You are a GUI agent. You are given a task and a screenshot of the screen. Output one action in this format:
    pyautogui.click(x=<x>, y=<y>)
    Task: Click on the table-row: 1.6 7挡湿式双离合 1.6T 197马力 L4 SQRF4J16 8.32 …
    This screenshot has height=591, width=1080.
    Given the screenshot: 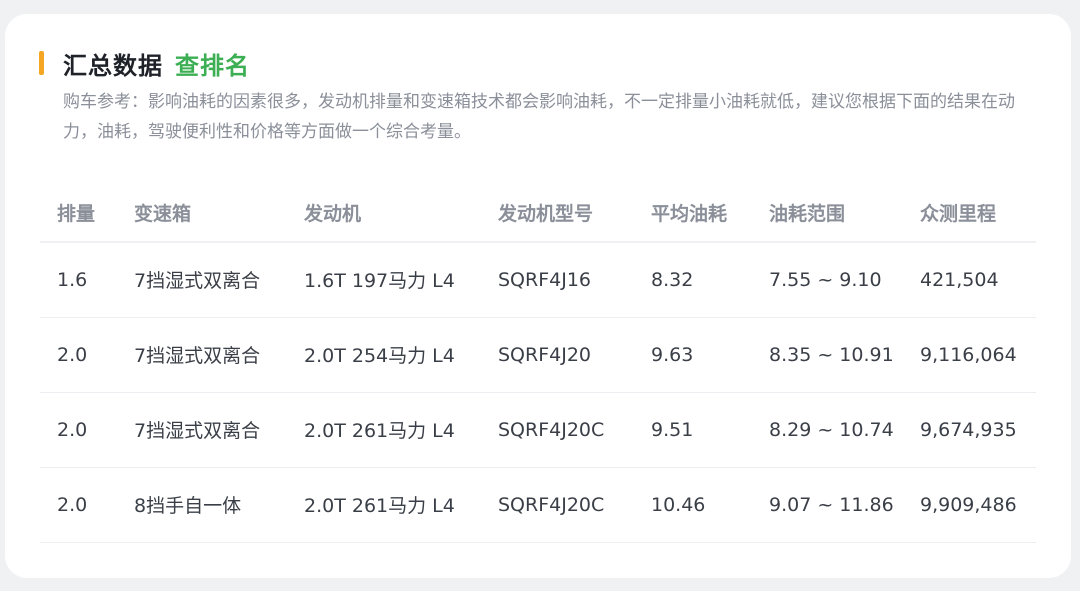 What is the action you would take?
    pyautogui.click(x=538, y=280)
    